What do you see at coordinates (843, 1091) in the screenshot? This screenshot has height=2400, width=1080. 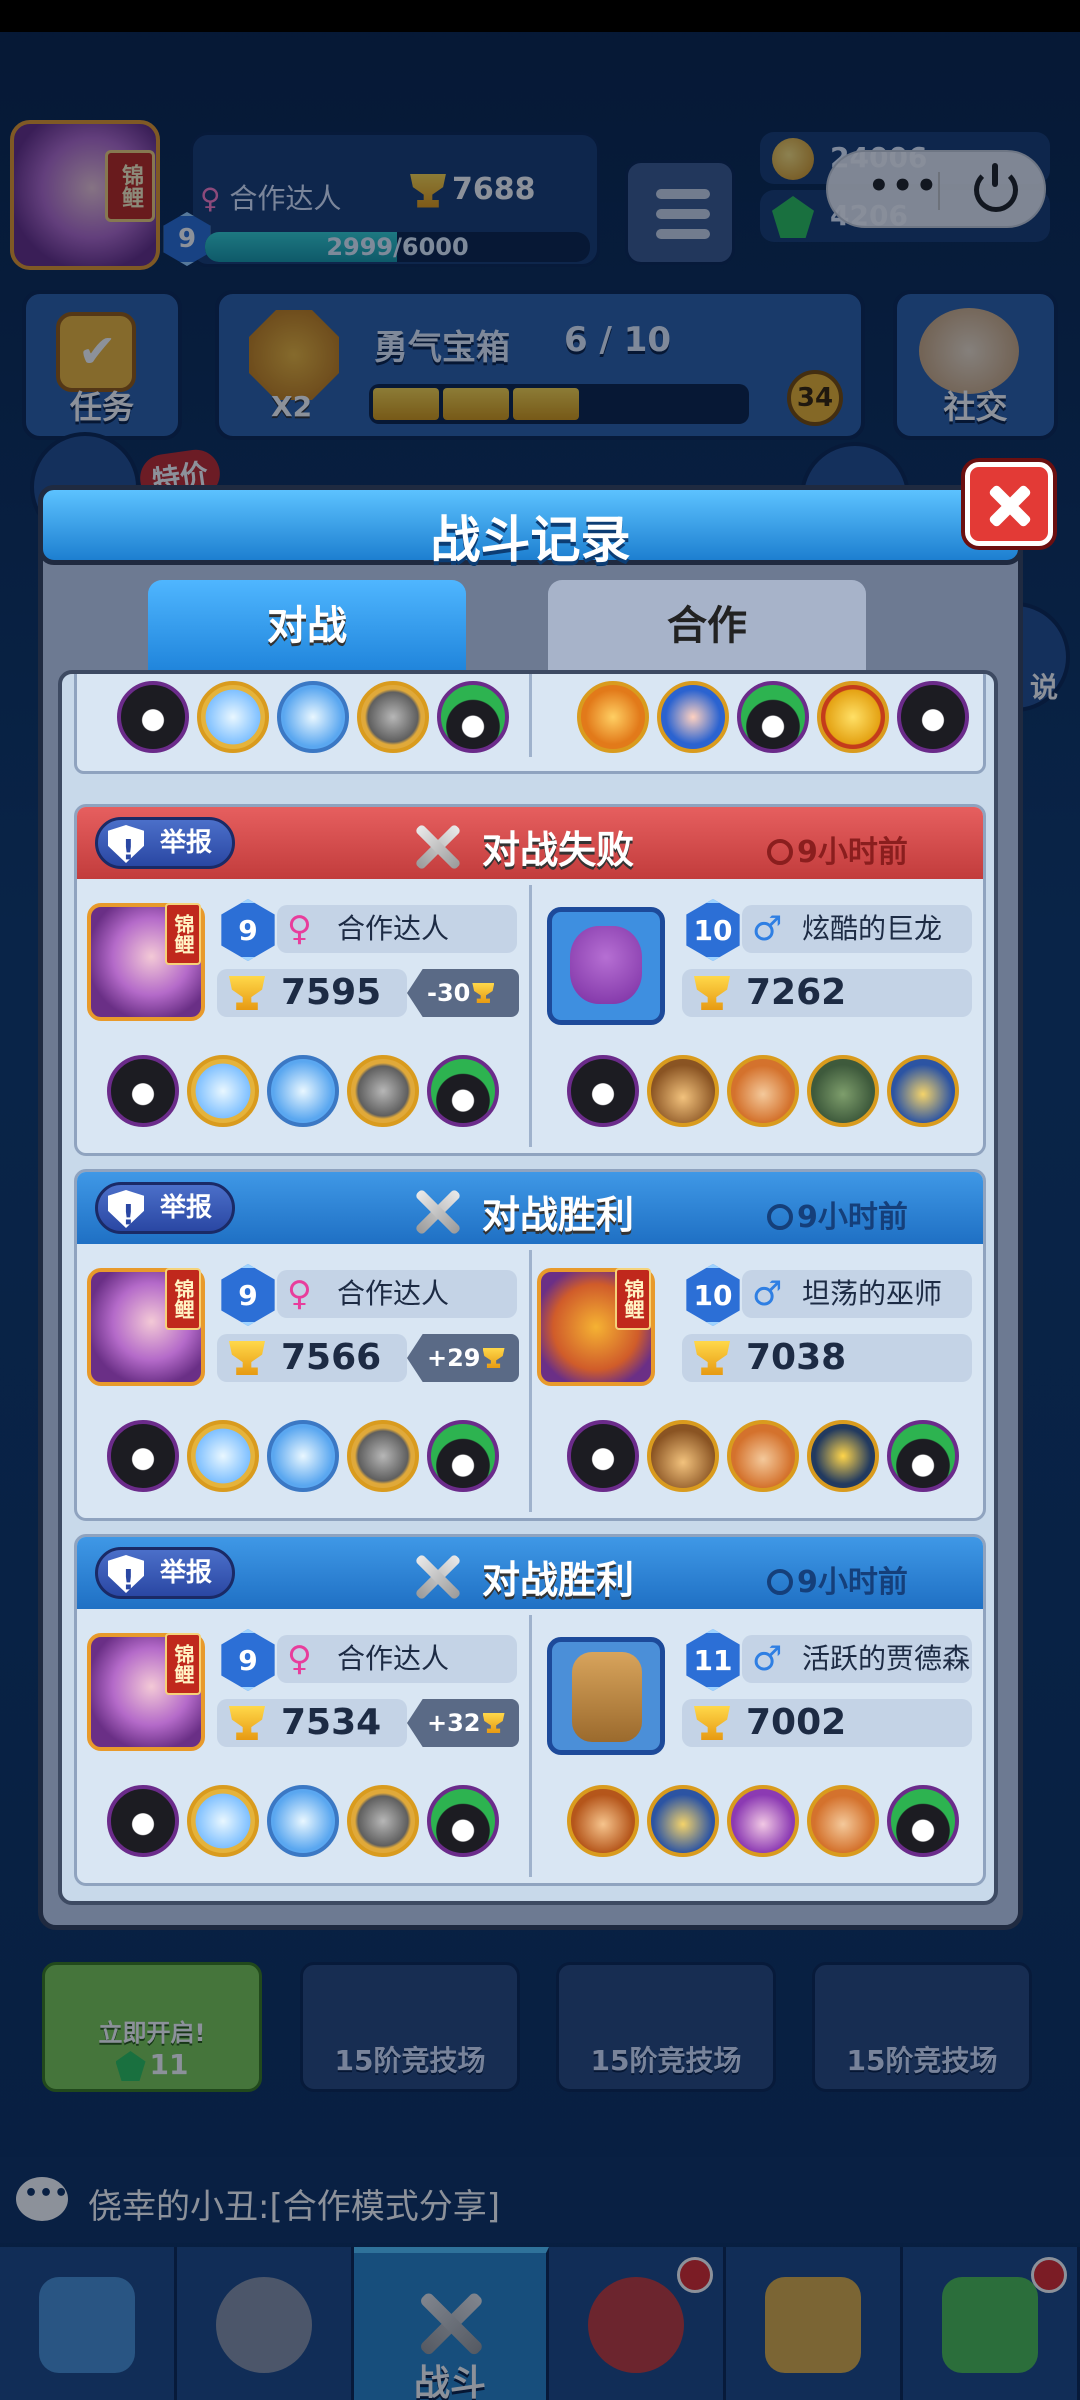 I see `hero-ogre-icon` at bounding box center [843, 1091].